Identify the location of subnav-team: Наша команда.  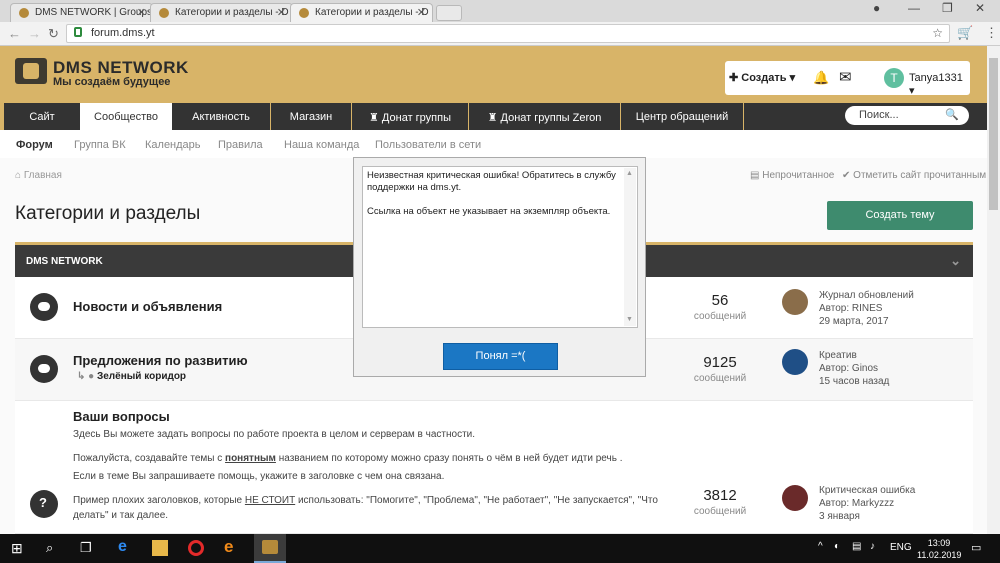
(321, 145).